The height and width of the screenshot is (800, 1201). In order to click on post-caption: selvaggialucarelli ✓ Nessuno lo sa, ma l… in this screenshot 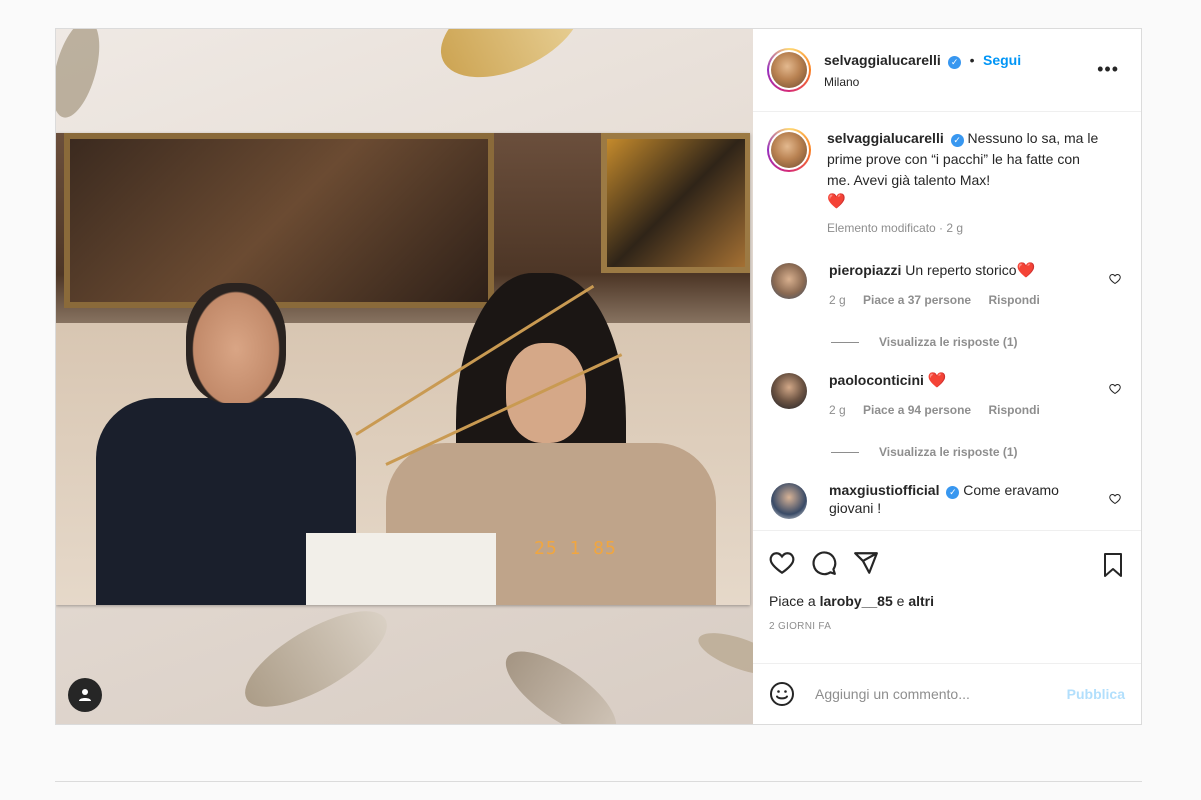, I will do `click(946, 183)`.